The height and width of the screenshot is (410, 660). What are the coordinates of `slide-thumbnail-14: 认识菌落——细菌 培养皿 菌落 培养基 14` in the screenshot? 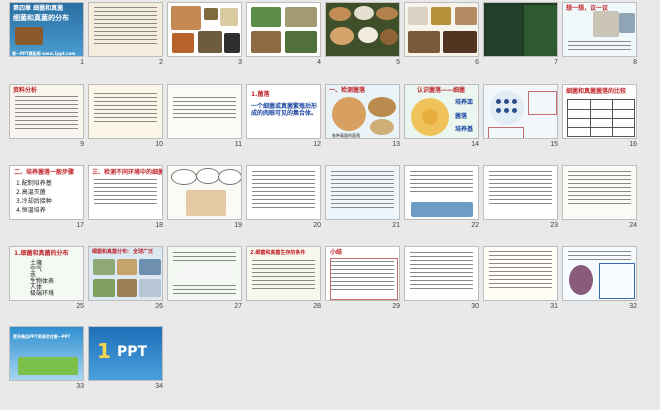 It's located at (441, 118).